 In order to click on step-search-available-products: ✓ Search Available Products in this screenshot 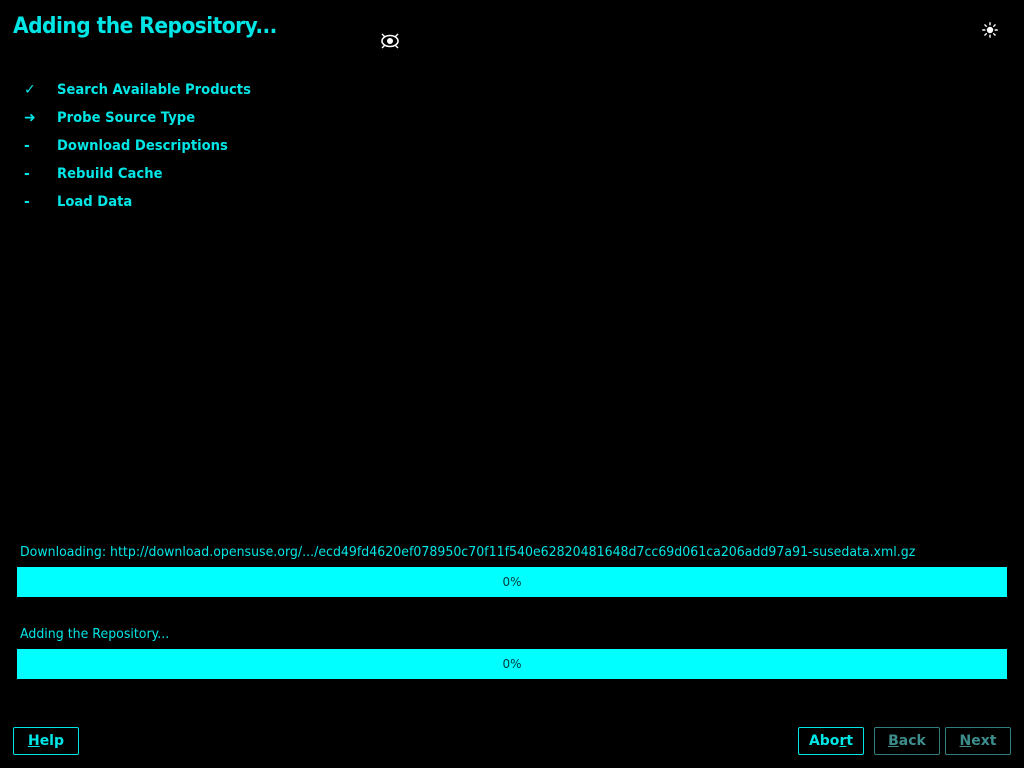, I will do `click(143, 90)`.